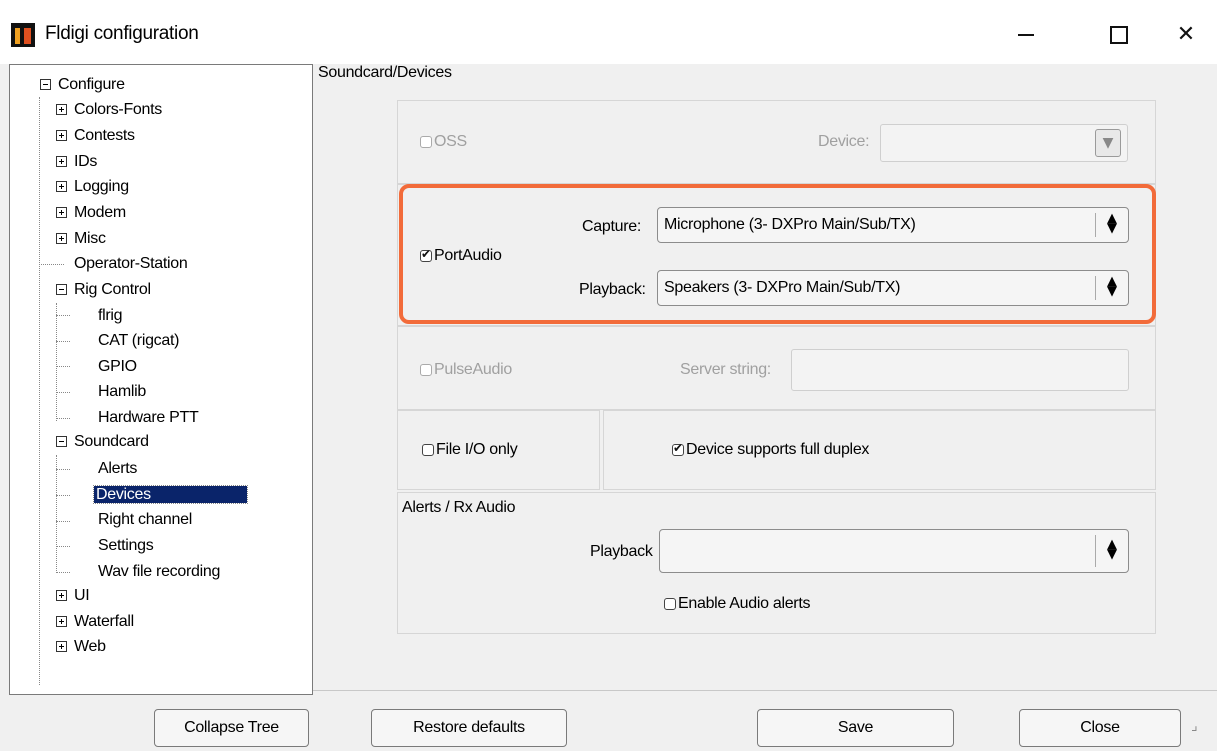 The image size is (1217, 751). I want to click on updown-arrows-icon: ▲ ▼, so click(1112, 549).